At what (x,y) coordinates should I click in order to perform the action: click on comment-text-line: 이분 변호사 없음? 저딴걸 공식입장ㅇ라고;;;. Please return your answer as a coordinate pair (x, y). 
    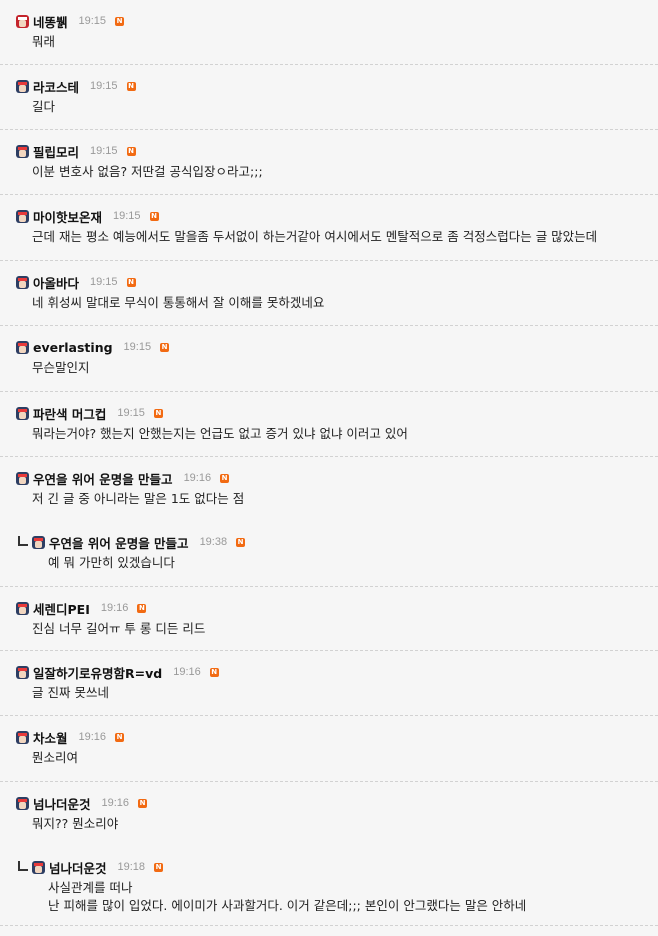
    Looking at the image, I should click on (147, 171).